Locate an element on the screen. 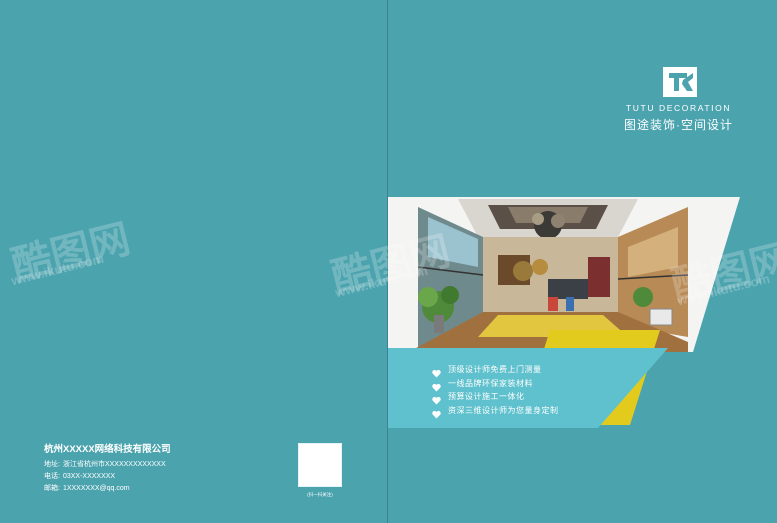  brand-name-en: TUTU DECORATION is located at coordinates (679, 108).